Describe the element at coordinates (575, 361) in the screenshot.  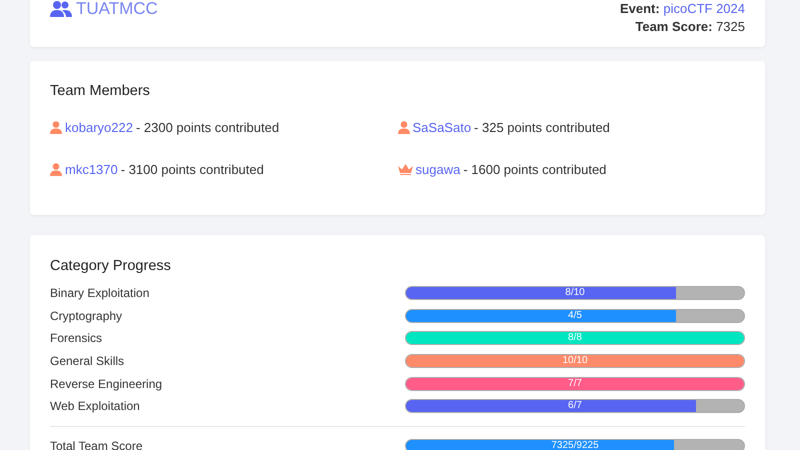
I see `progress-label: 10/10` at that location.